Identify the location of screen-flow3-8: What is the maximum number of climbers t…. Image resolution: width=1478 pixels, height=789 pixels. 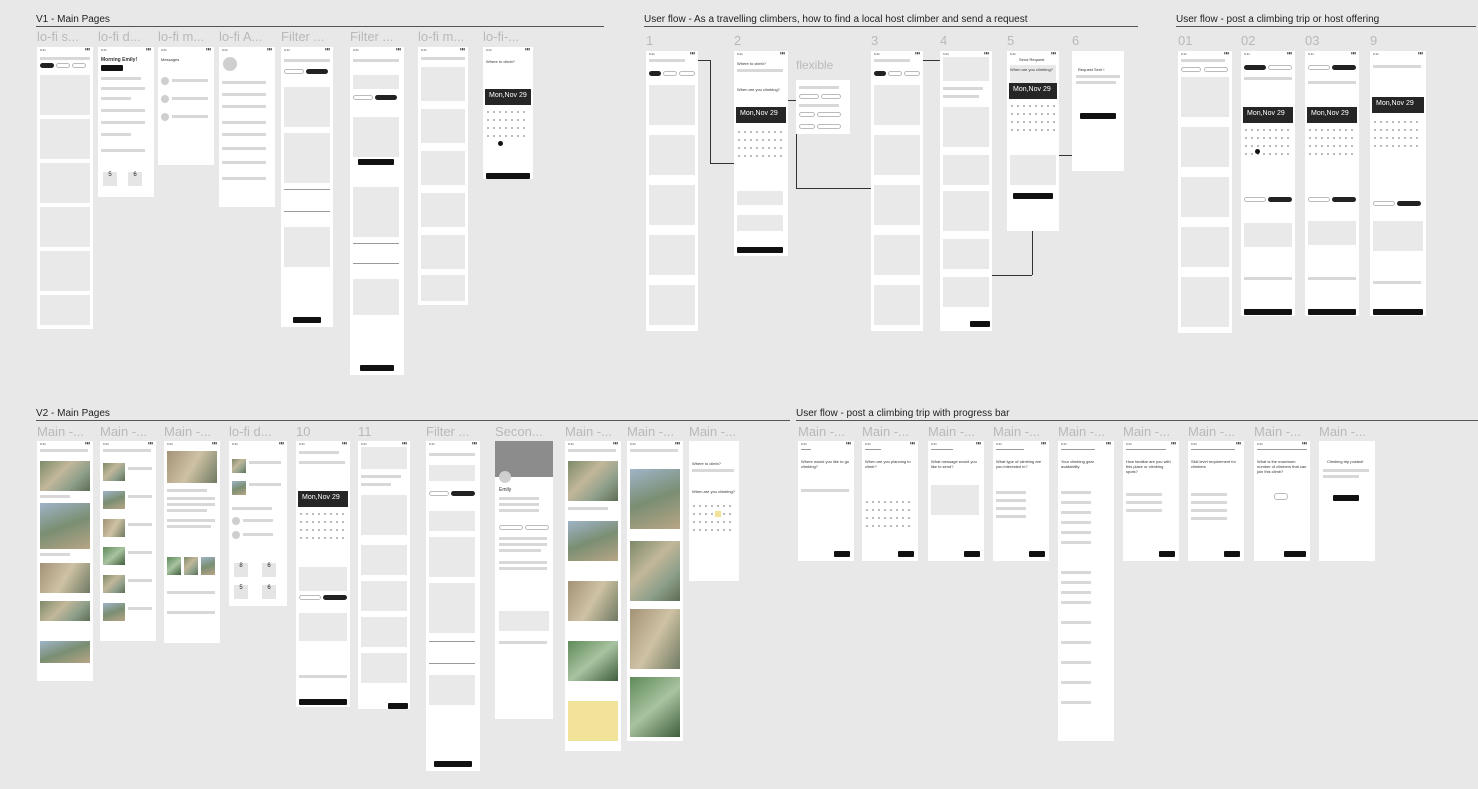
(1282, 501).